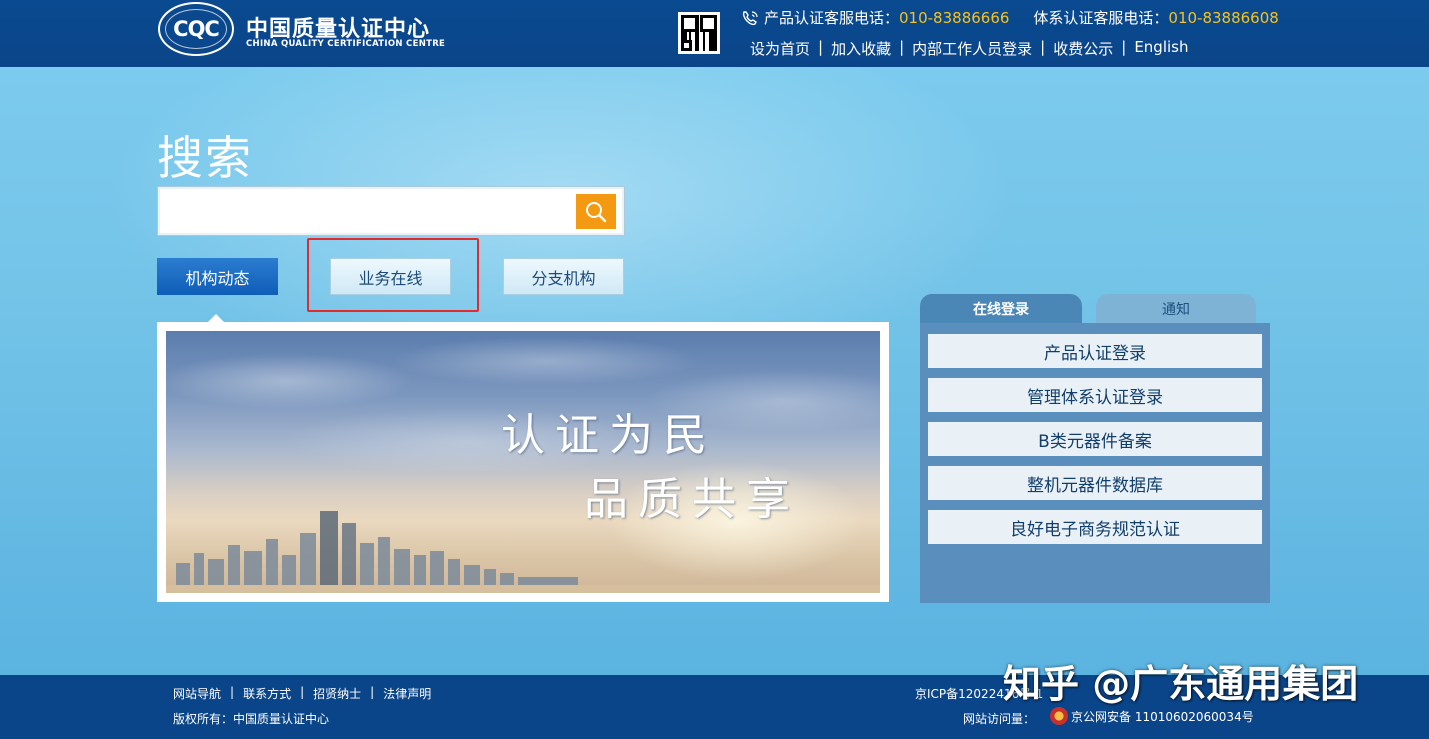 This screenshot has width=1429, height=739. I want to click on search-box, so click(391, 211).